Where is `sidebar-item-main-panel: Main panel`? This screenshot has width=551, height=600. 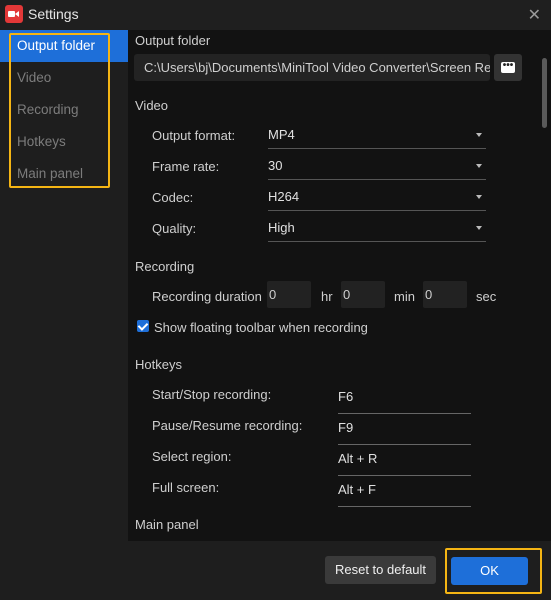 sidebar-item-main-panel: Main panel is located at coordinates (64, 174).